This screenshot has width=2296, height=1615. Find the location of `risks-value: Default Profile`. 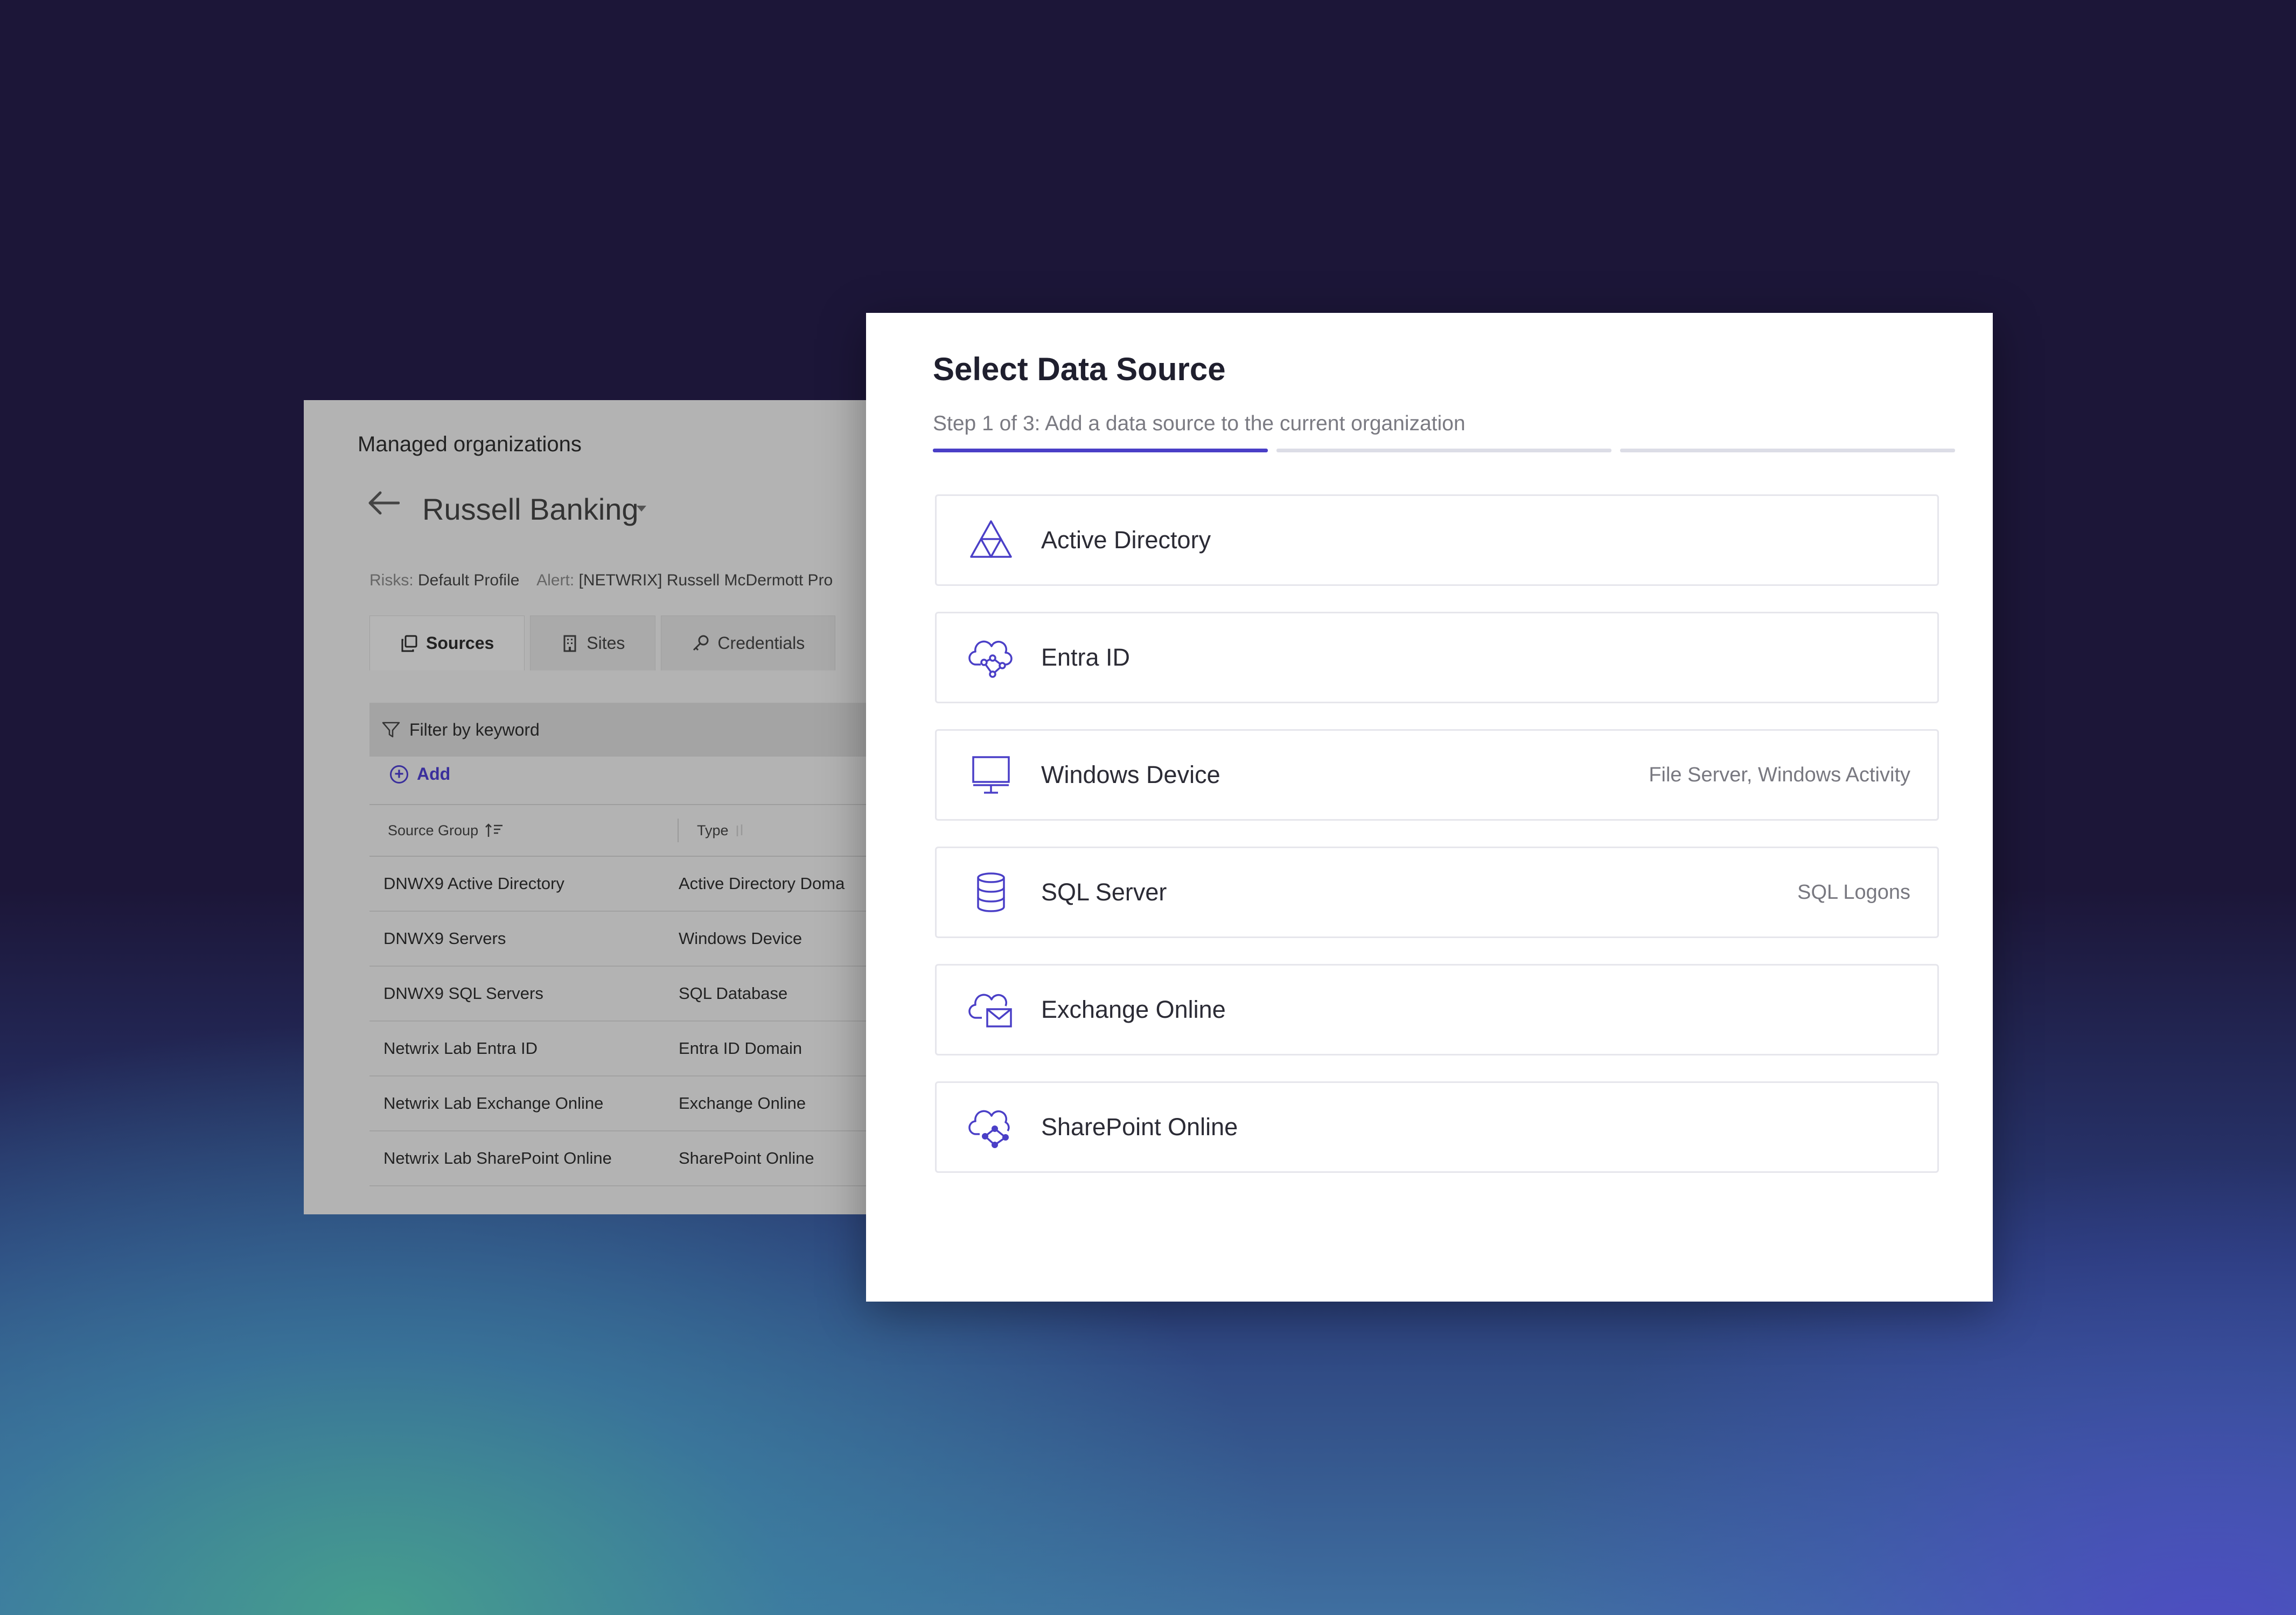

risks-value: Default Profile is located at coordinates (469, 580).